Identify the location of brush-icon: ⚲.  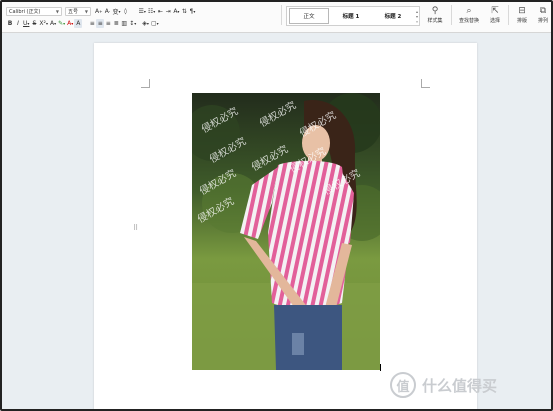
(435, 11).